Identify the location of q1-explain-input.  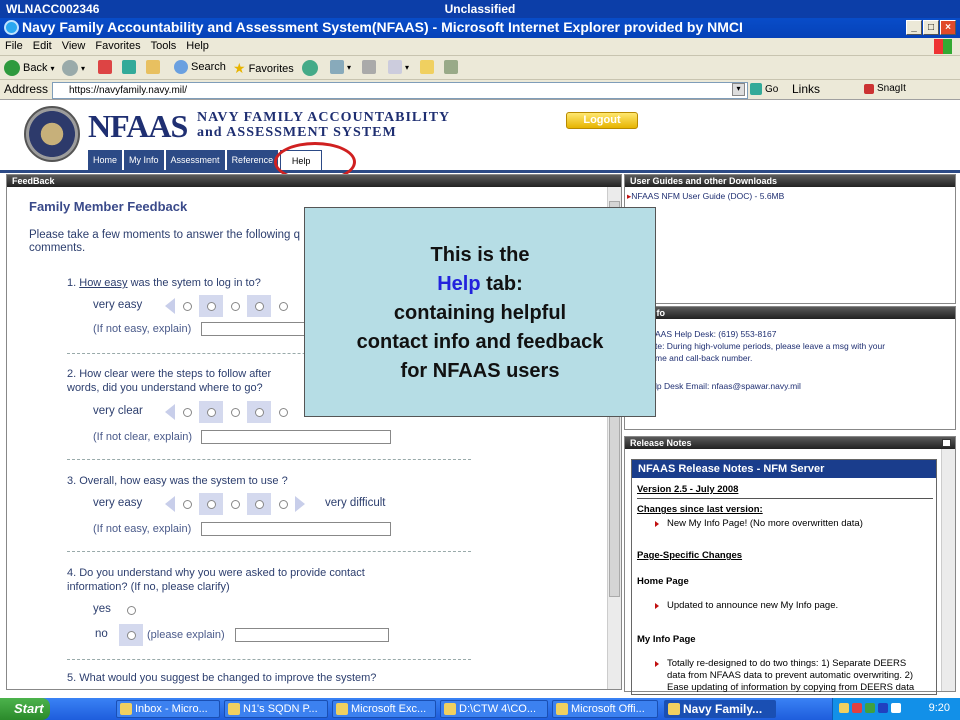
(253, 329).